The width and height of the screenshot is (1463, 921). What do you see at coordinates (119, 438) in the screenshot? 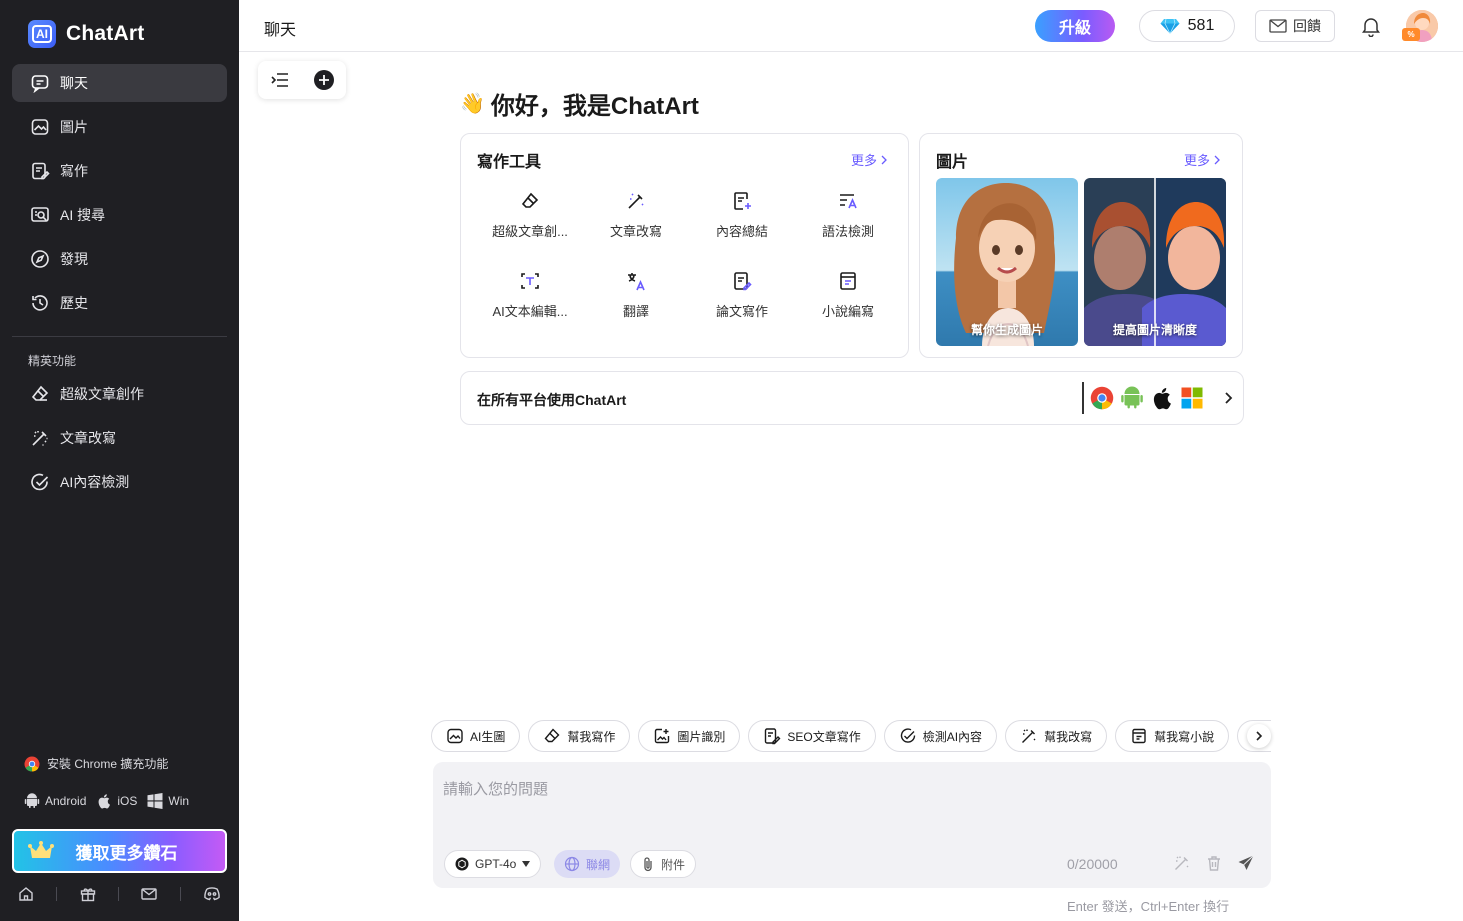
I see `sidebar-item-rewrite: 文章改寫` at bounding box center [119, 438].